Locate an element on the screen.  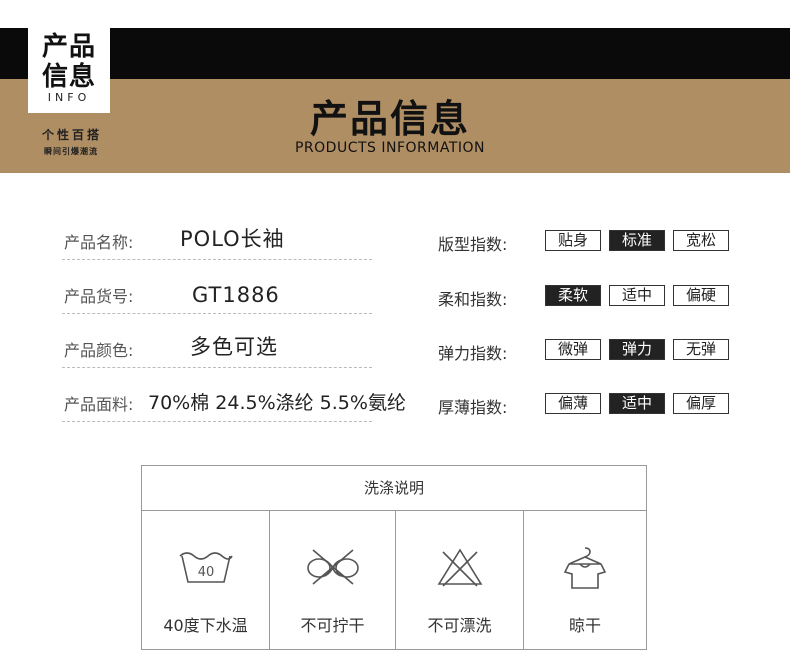
info-label: 产品货号: is located at coordinates (99, 296).